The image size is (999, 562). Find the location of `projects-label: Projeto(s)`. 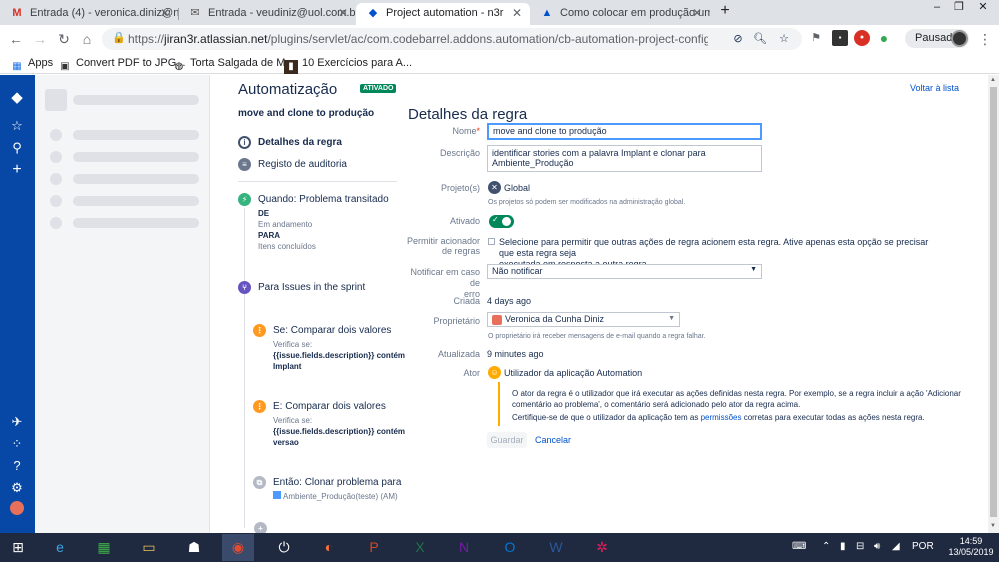

projects-label: Projeto(s) is located at coordinates (460, 188).